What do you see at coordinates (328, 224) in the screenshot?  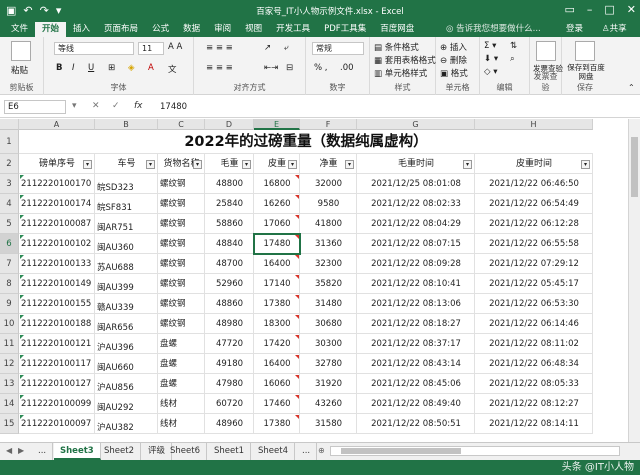 I see `table-cell: 41800` at bounding box center [328, 224].